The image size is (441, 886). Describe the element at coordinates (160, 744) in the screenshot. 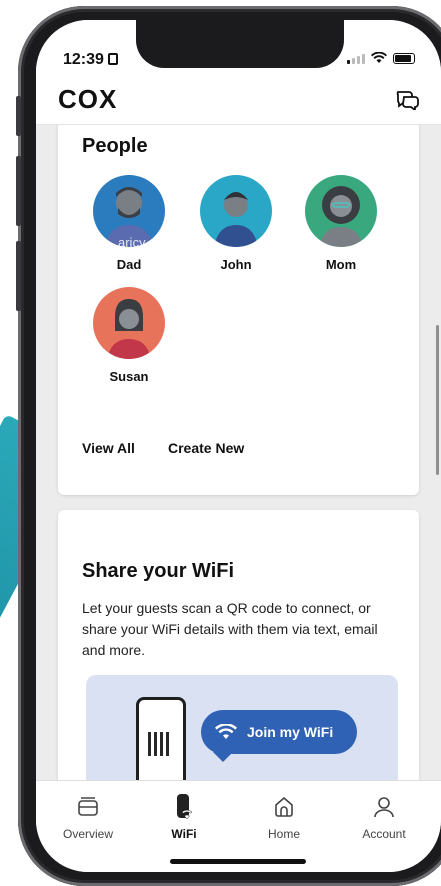

I see `qr-code-icon` at that location.